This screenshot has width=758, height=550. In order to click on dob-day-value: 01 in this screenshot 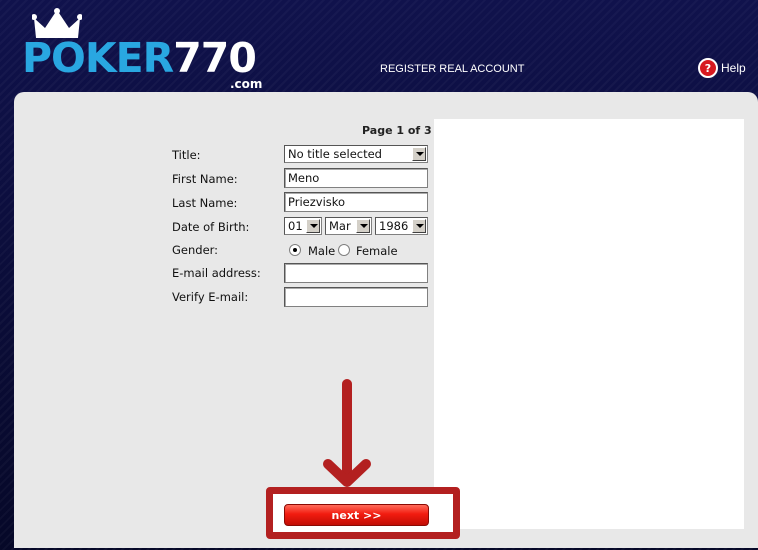, I will do `click(295, 226)`.